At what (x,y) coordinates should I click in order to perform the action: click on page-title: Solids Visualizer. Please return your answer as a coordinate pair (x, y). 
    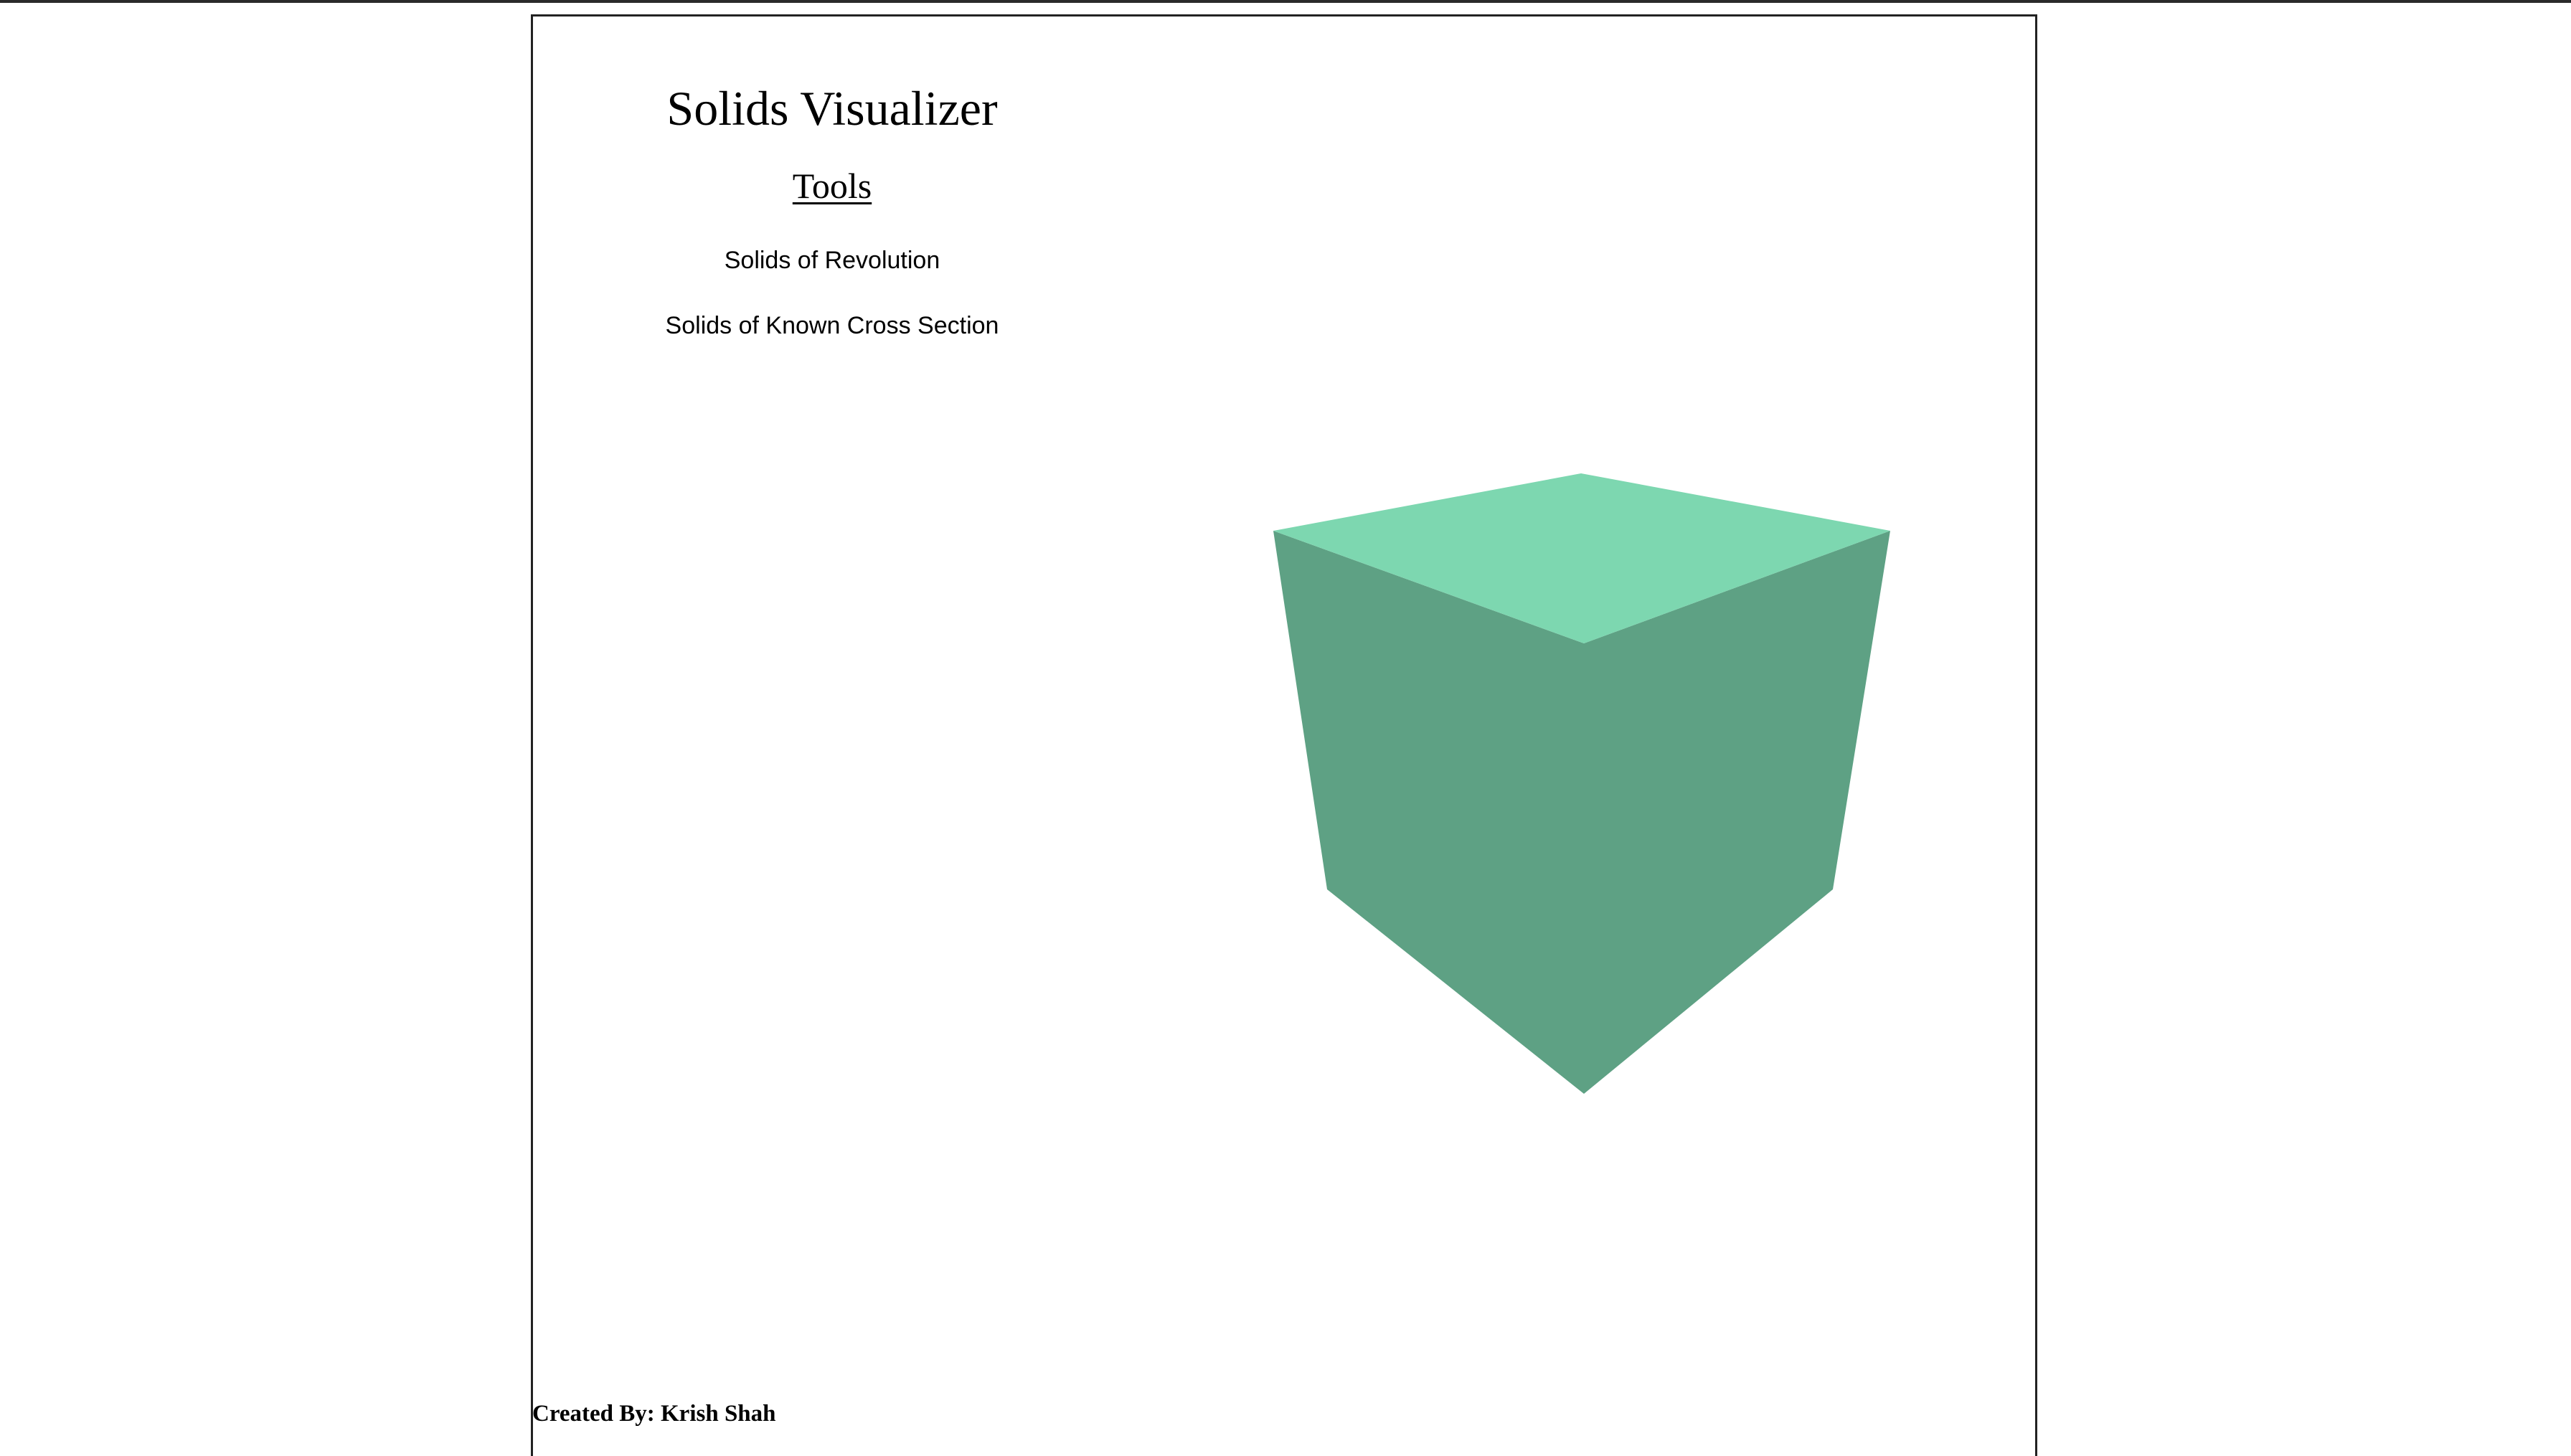
    Looking at the image, I should click on (832, 108).